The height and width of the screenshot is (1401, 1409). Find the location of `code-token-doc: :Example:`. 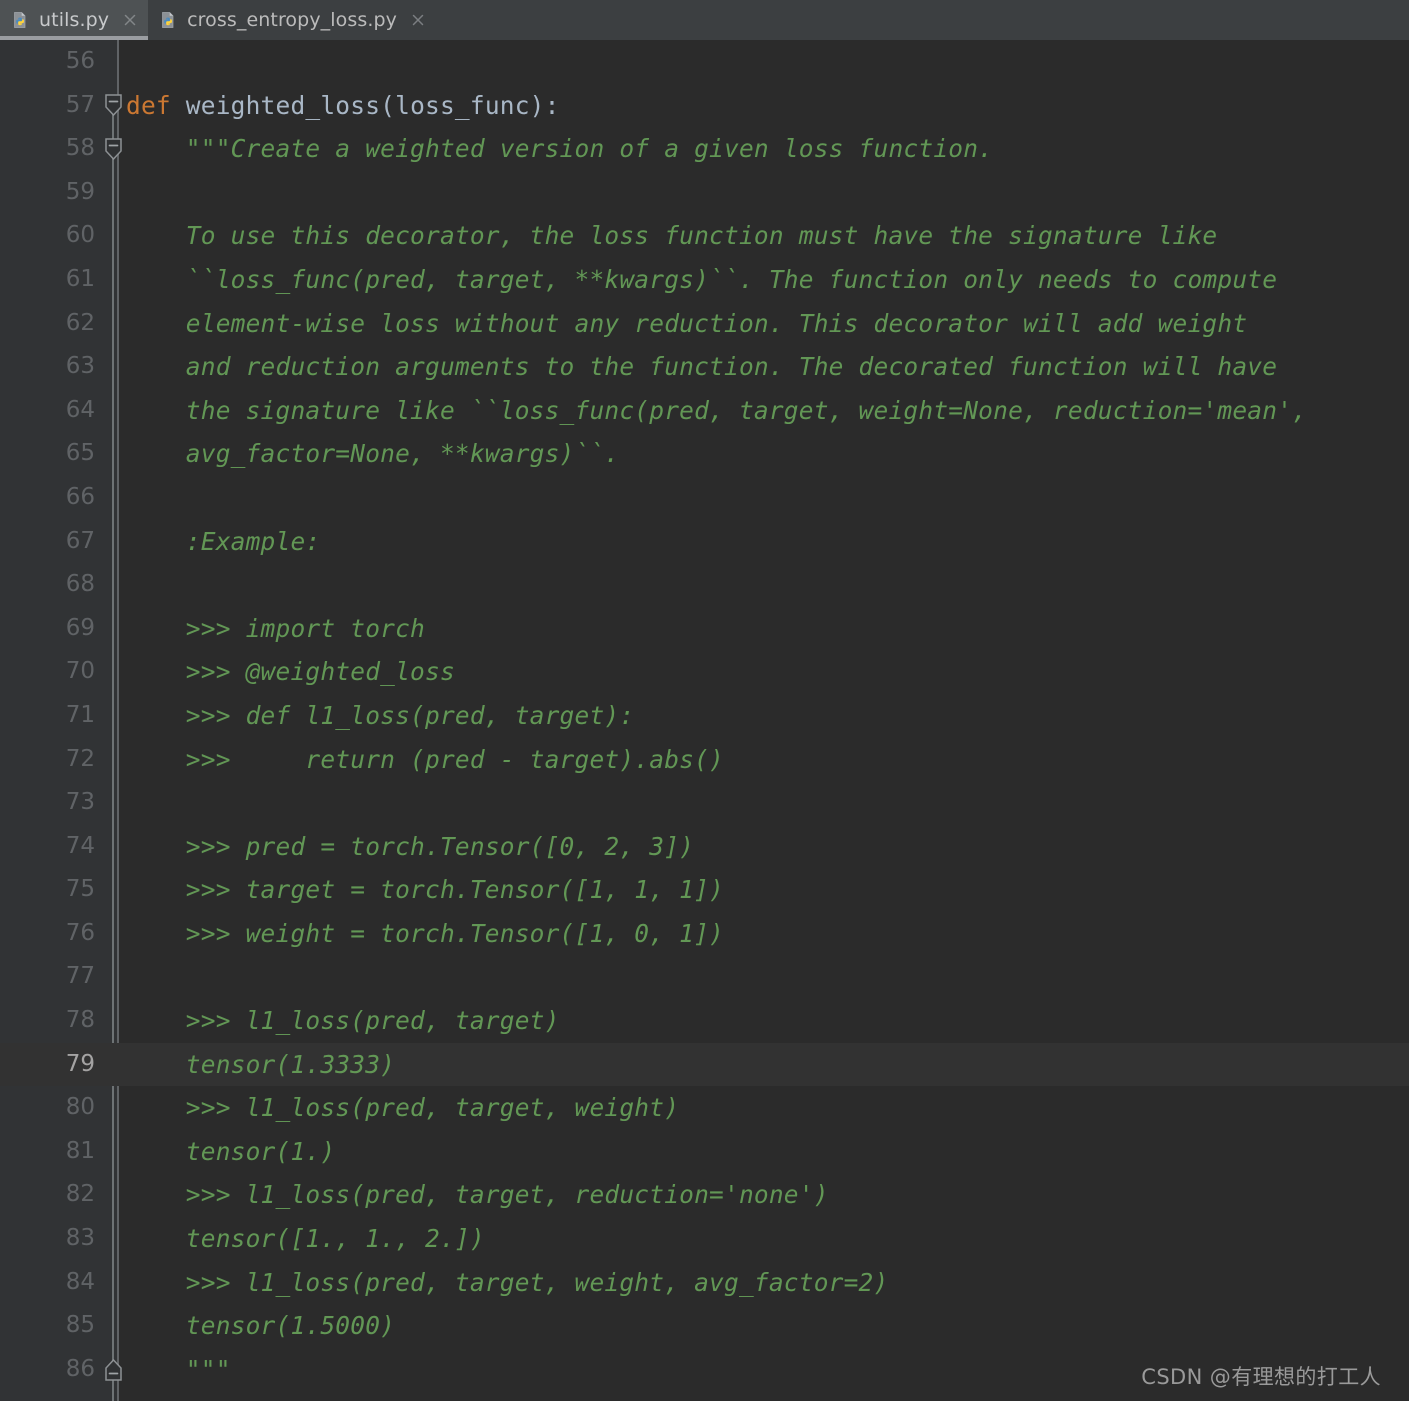

code-token-doc: :Example: is located at coordinates (223, 541).